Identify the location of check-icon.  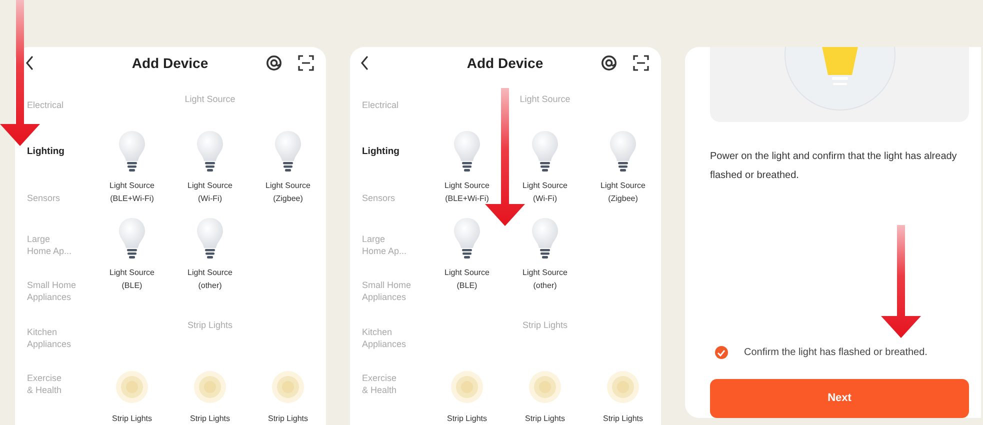
(721, 352).